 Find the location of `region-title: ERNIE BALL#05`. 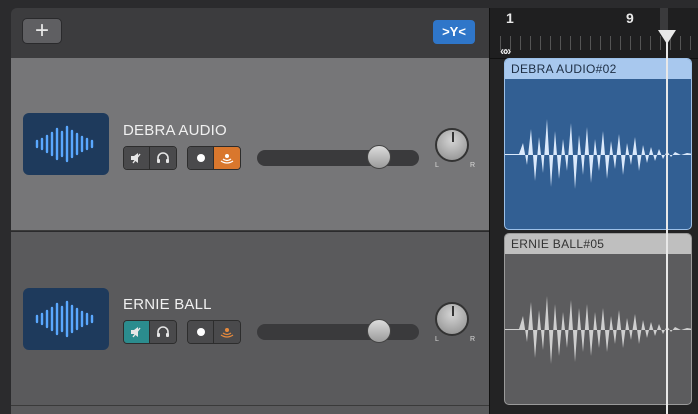

region-title: ERNIE BALL#05 is located at coordinates (598, 244).